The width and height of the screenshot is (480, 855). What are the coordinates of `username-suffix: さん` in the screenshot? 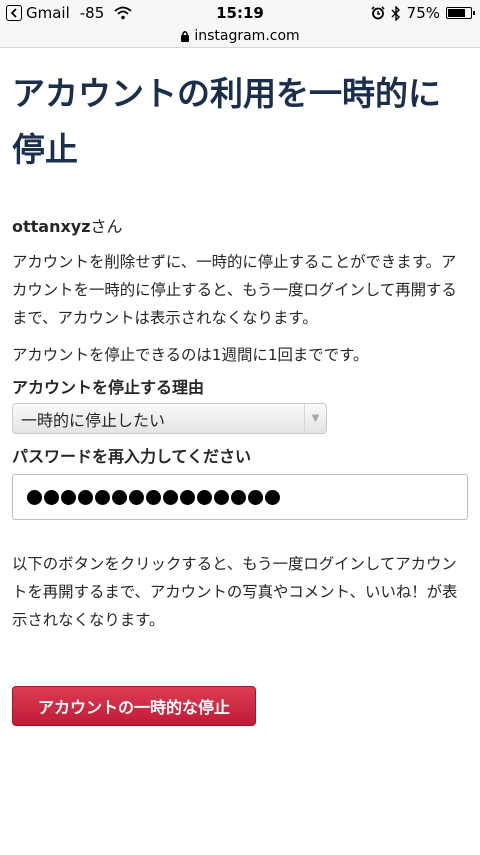 It's located at (106, 226).